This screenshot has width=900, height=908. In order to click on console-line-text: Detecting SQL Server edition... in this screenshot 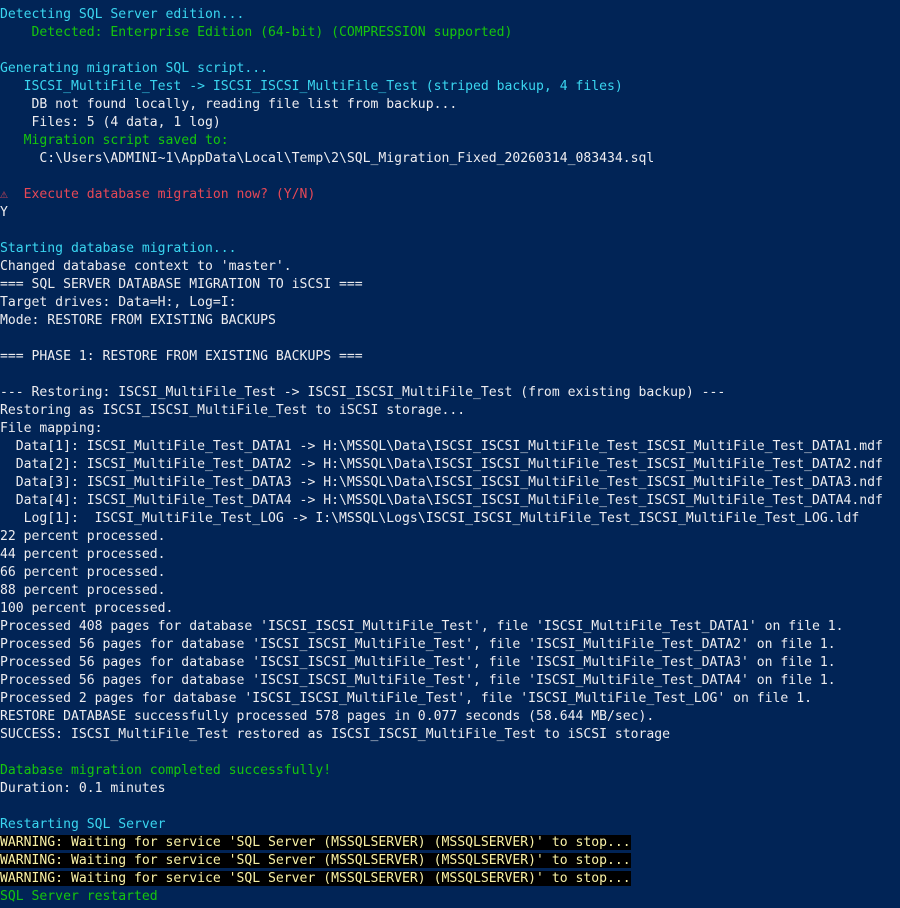, I will do `click(122, 14)`.